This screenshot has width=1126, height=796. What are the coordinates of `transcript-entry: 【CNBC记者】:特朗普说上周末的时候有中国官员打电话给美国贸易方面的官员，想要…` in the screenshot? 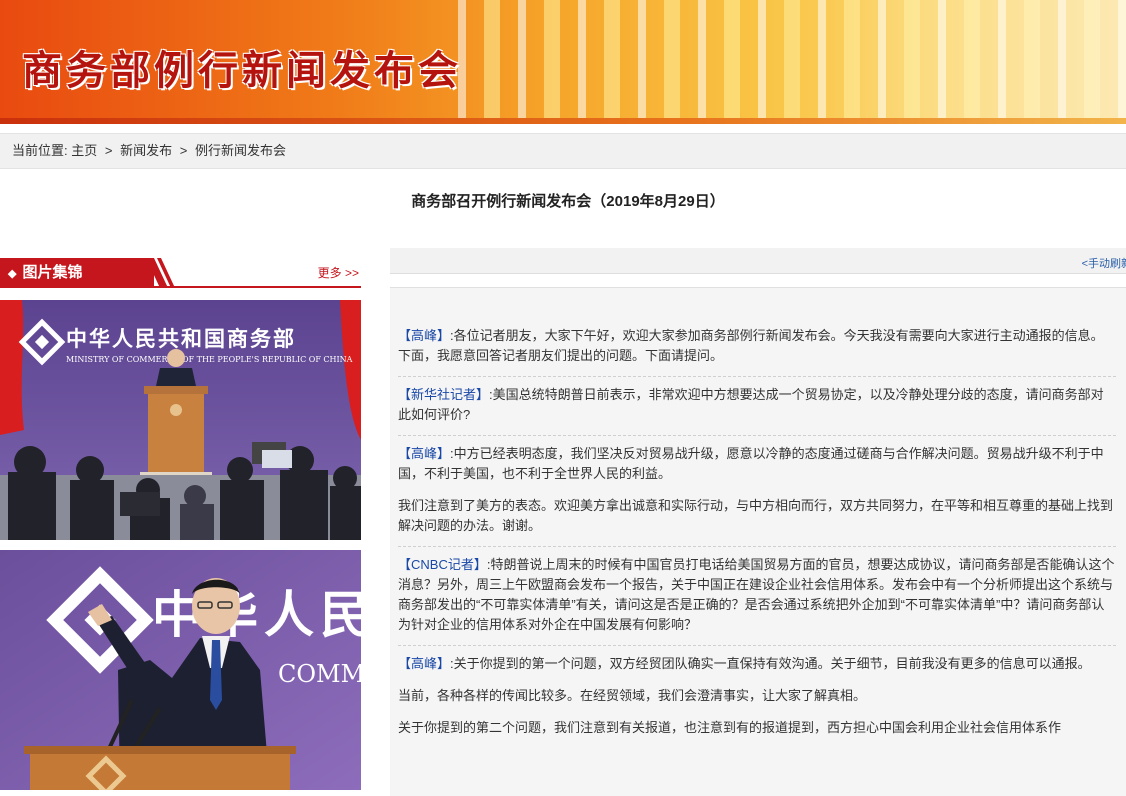 It's located at (757, 596).